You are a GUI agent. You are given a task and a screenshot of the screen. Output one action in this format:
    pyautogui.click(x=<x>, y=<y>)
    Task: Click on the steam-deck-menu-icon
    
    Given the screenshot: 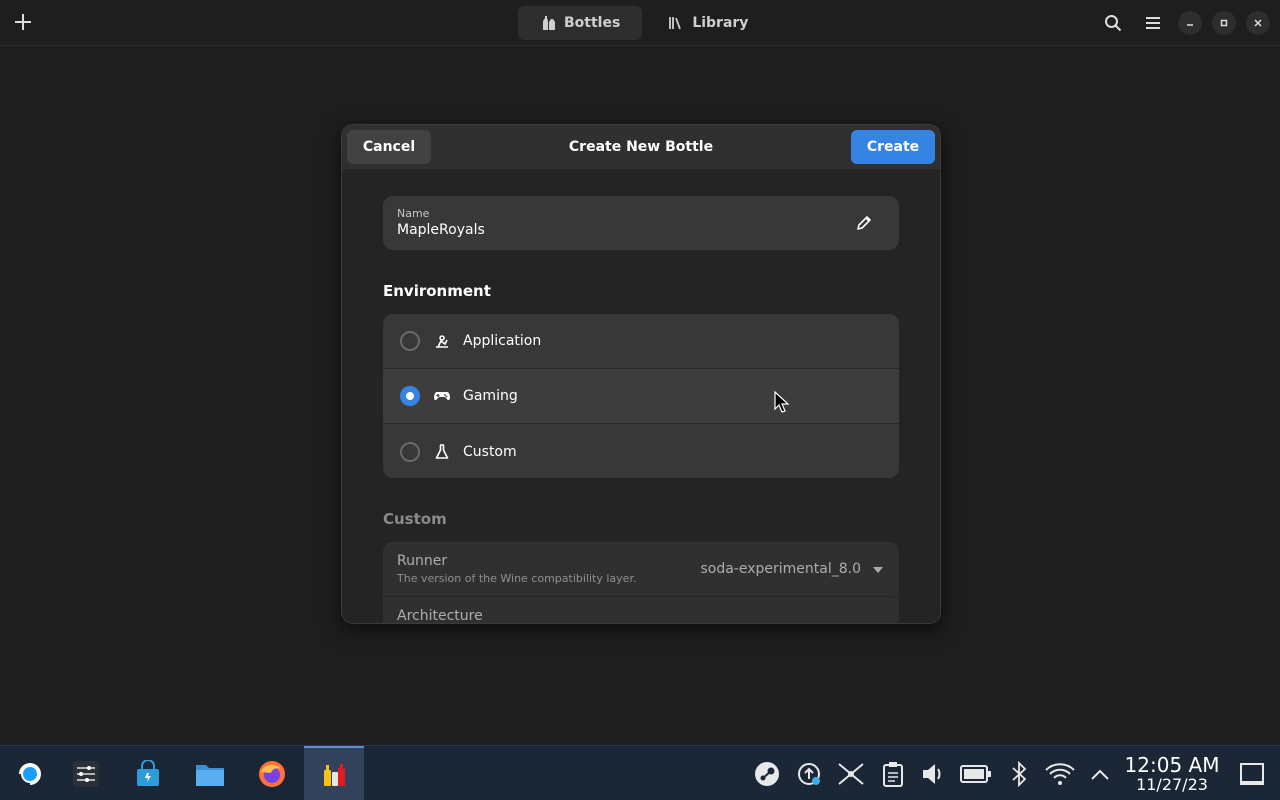 What is the action you would take?
    pyautogui.click(x=30, y=773)
    